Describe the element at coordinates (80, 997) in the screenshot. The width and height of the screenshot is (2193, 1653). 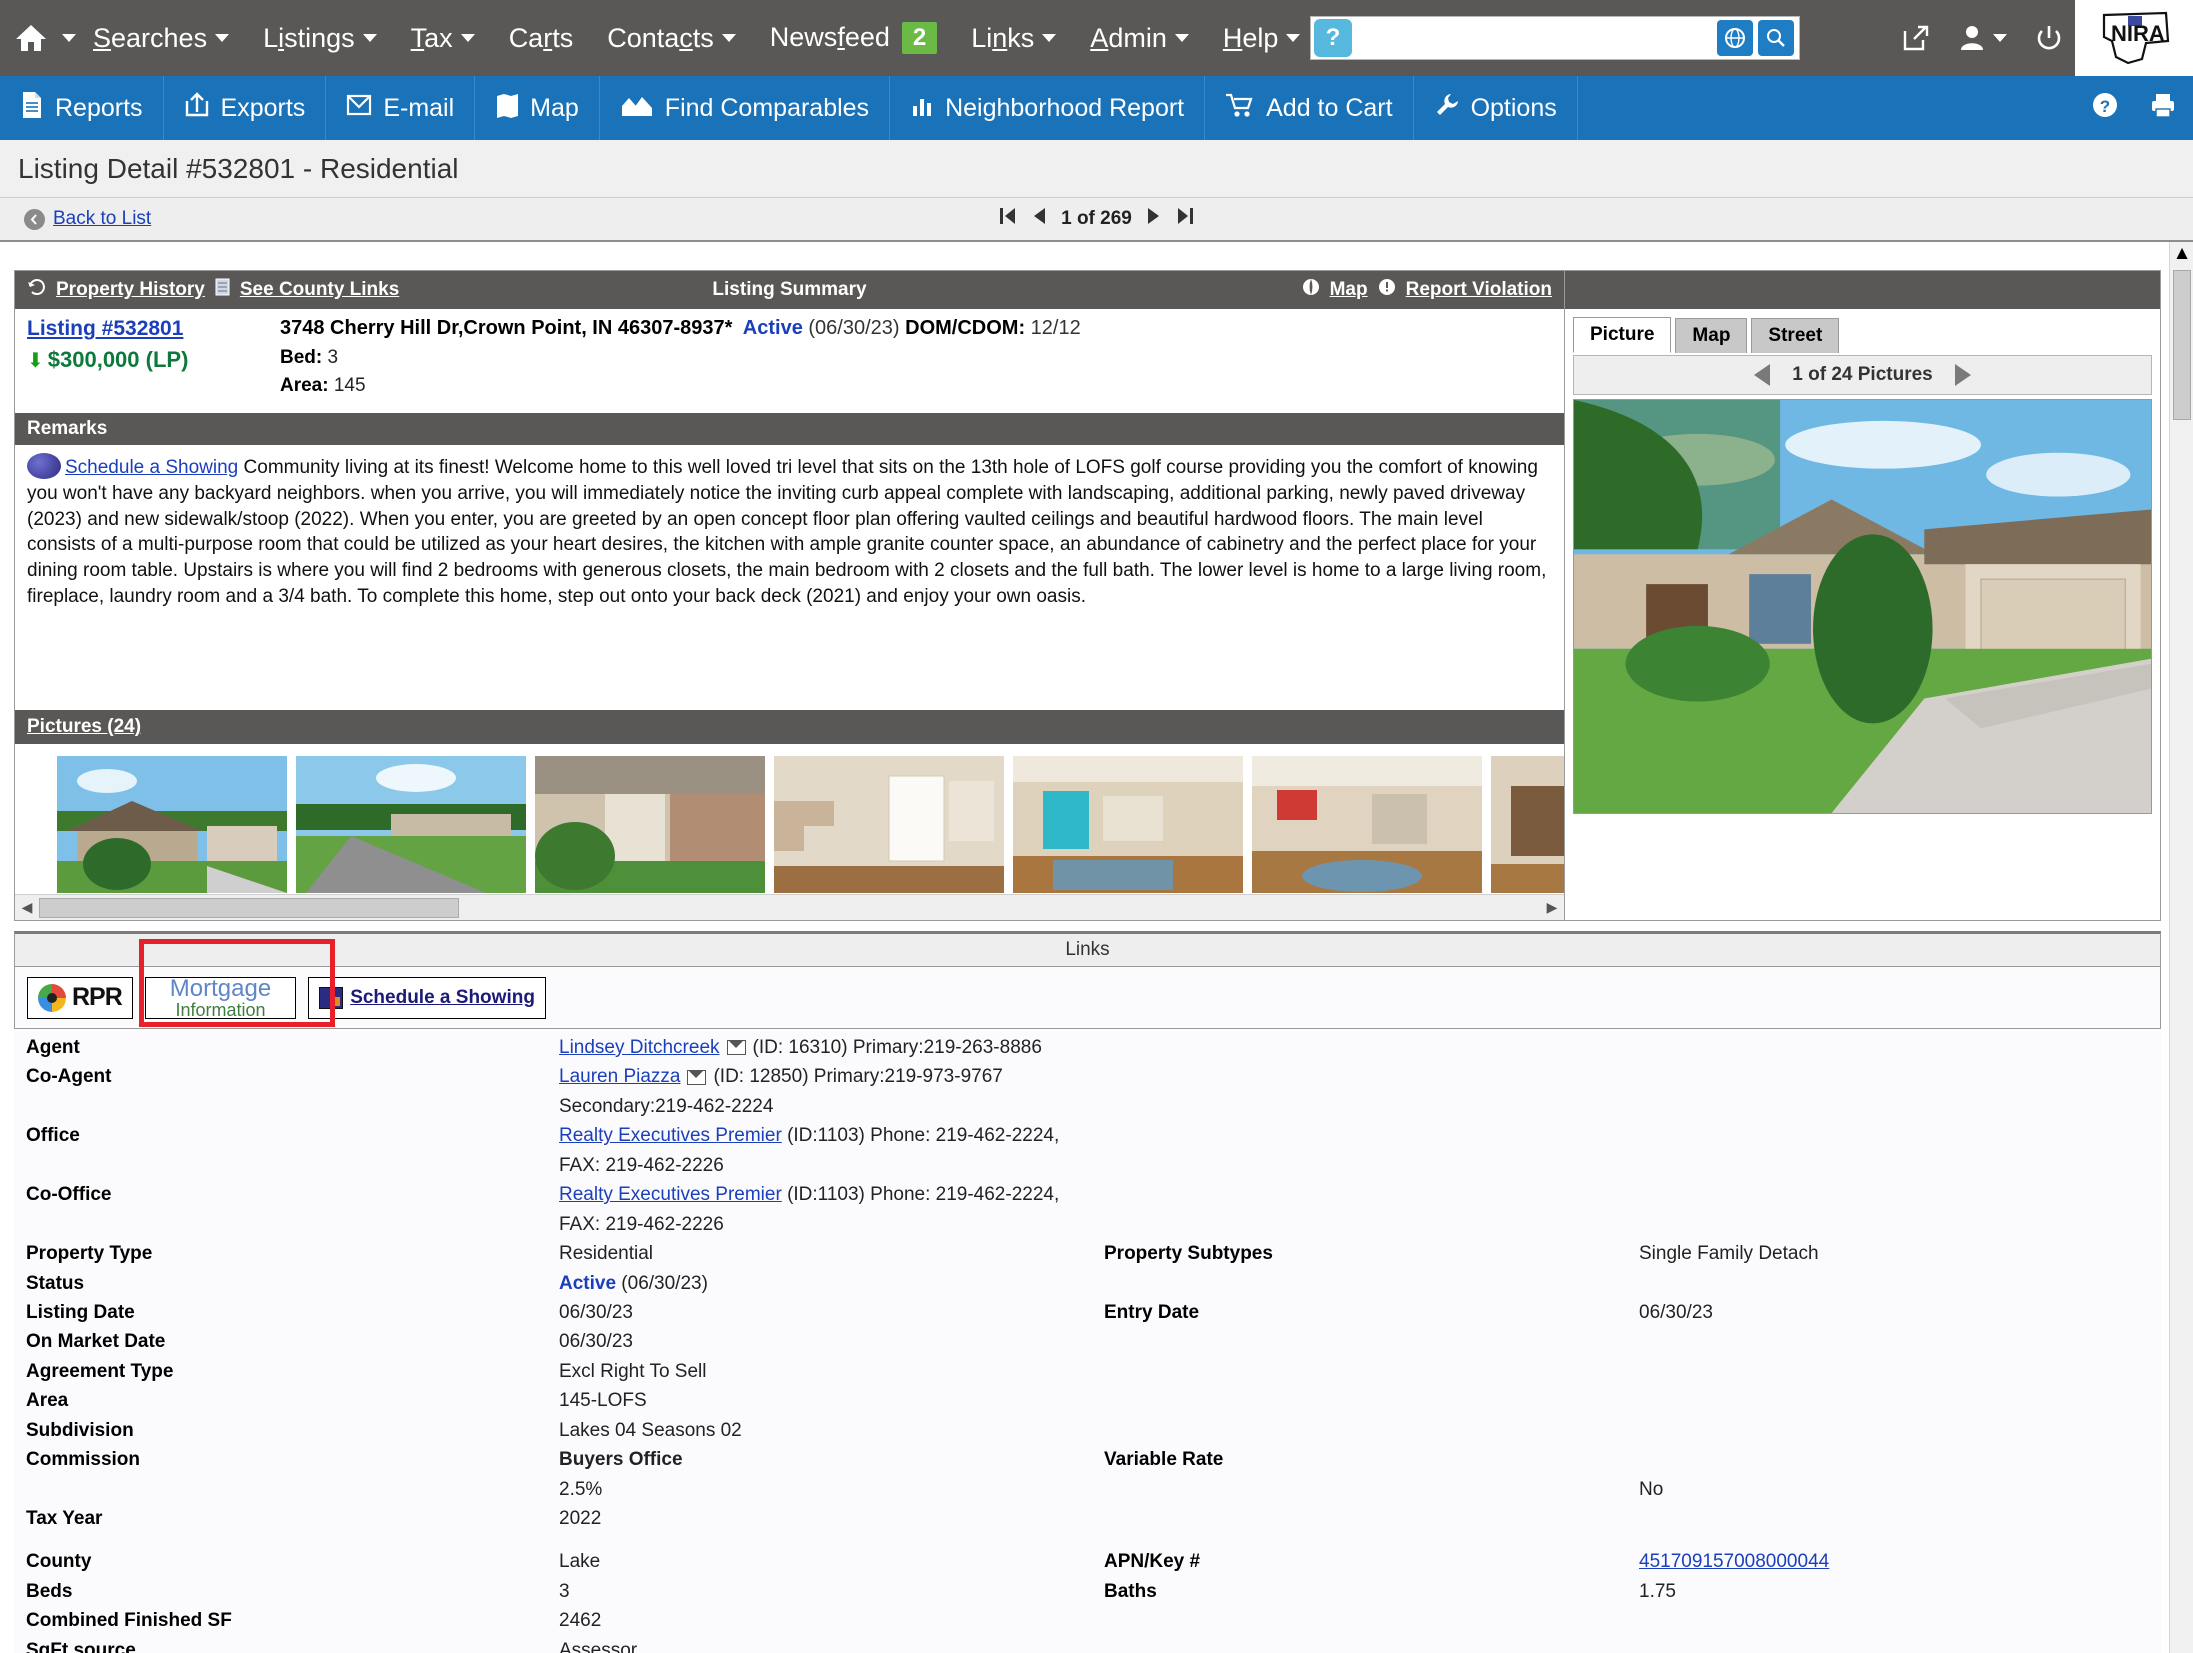
I see `rpr-button: RPR` at that location.